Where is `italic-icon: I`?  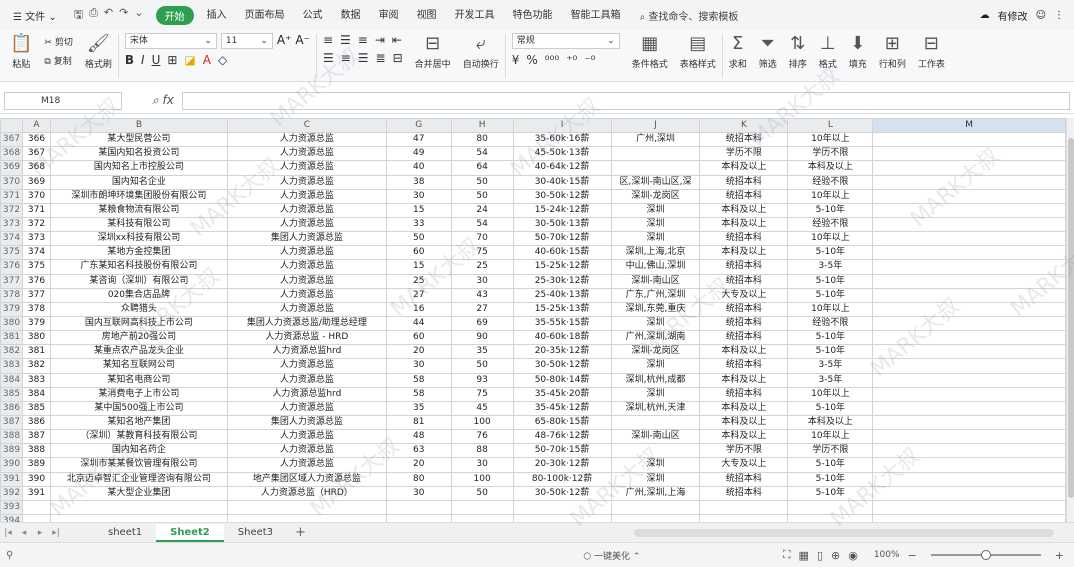
italic-icon: I is located at coordinates (143, 60).